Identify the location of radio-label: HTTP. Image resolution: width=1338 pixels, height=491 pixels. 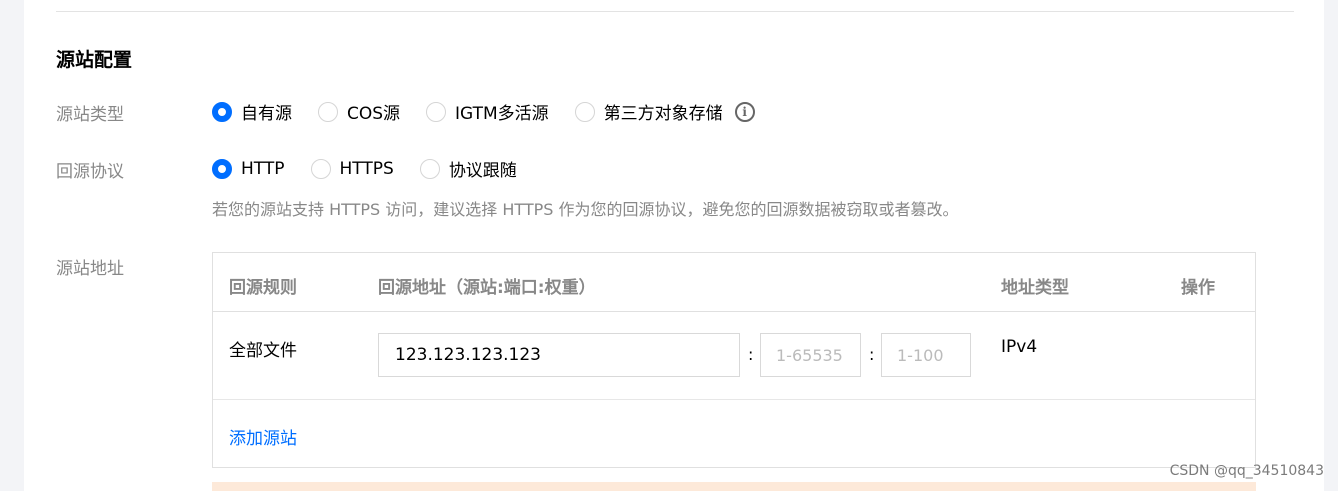
(263, 168).